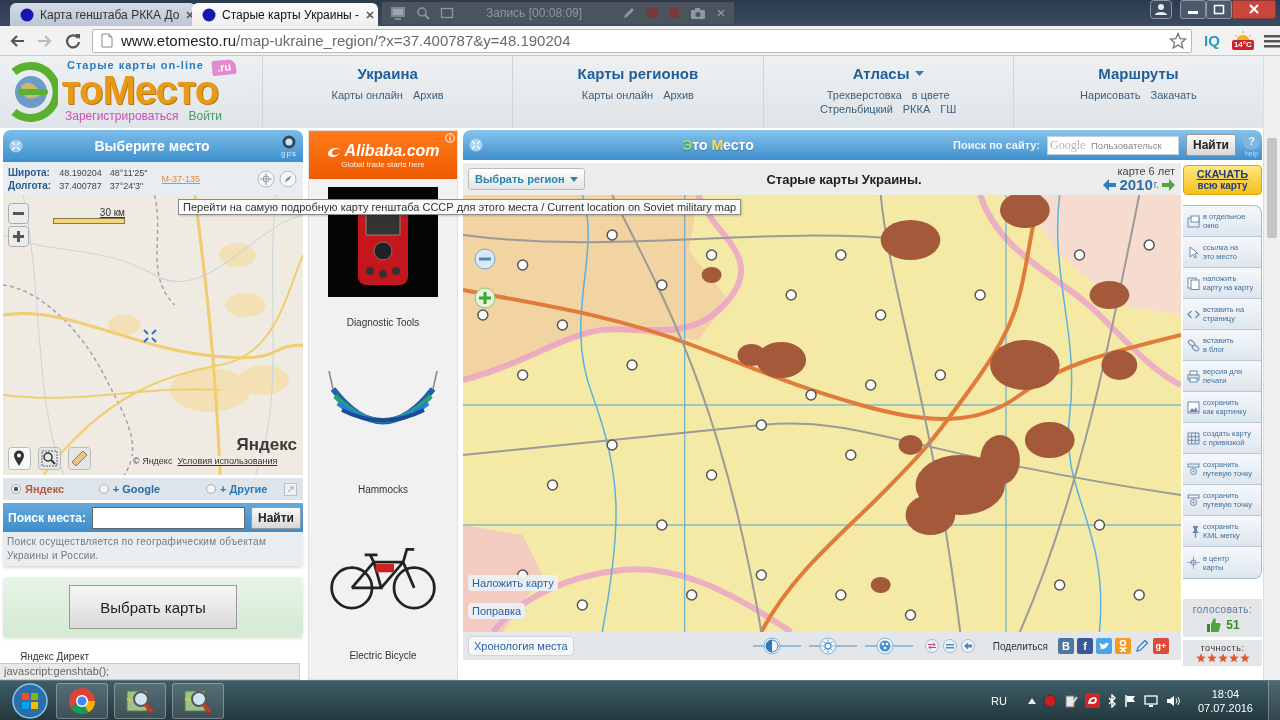 The height and width of the screenshot is (720, 1280). I want to click on sun-icon, so click(827, 646).